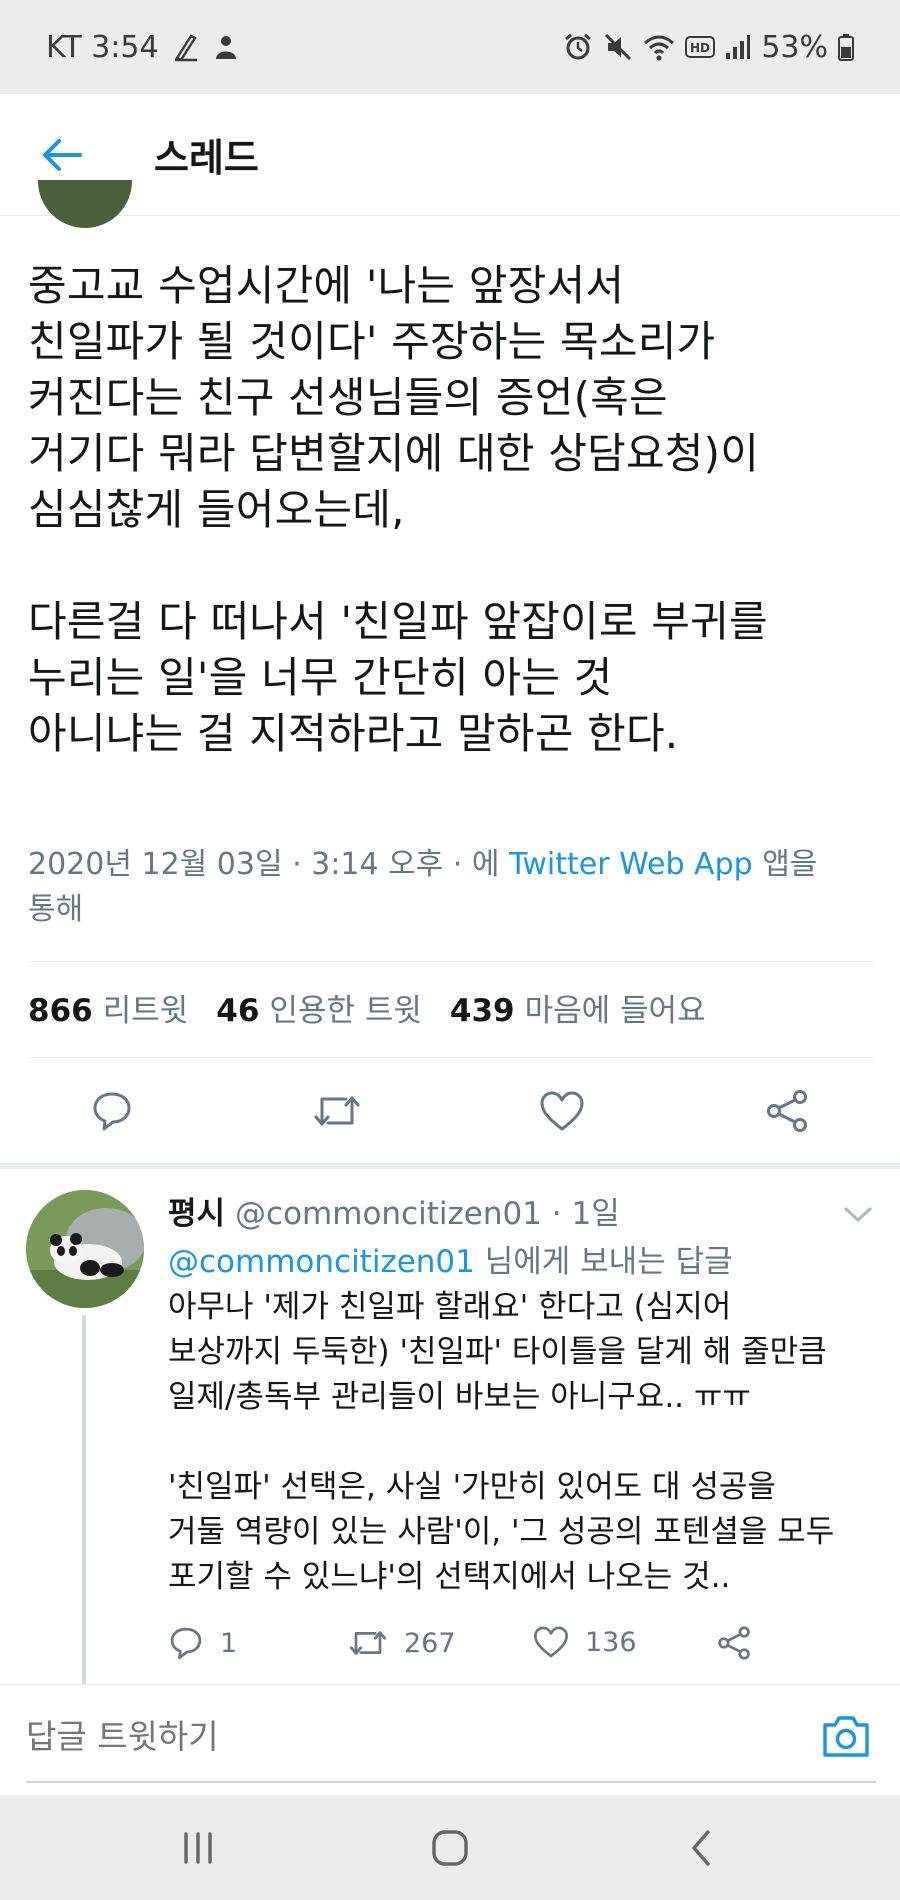  Describe the element at coordinates (345, 1011) in the screenshot. I see `quotes-label: 인용한 트윗` at that location.